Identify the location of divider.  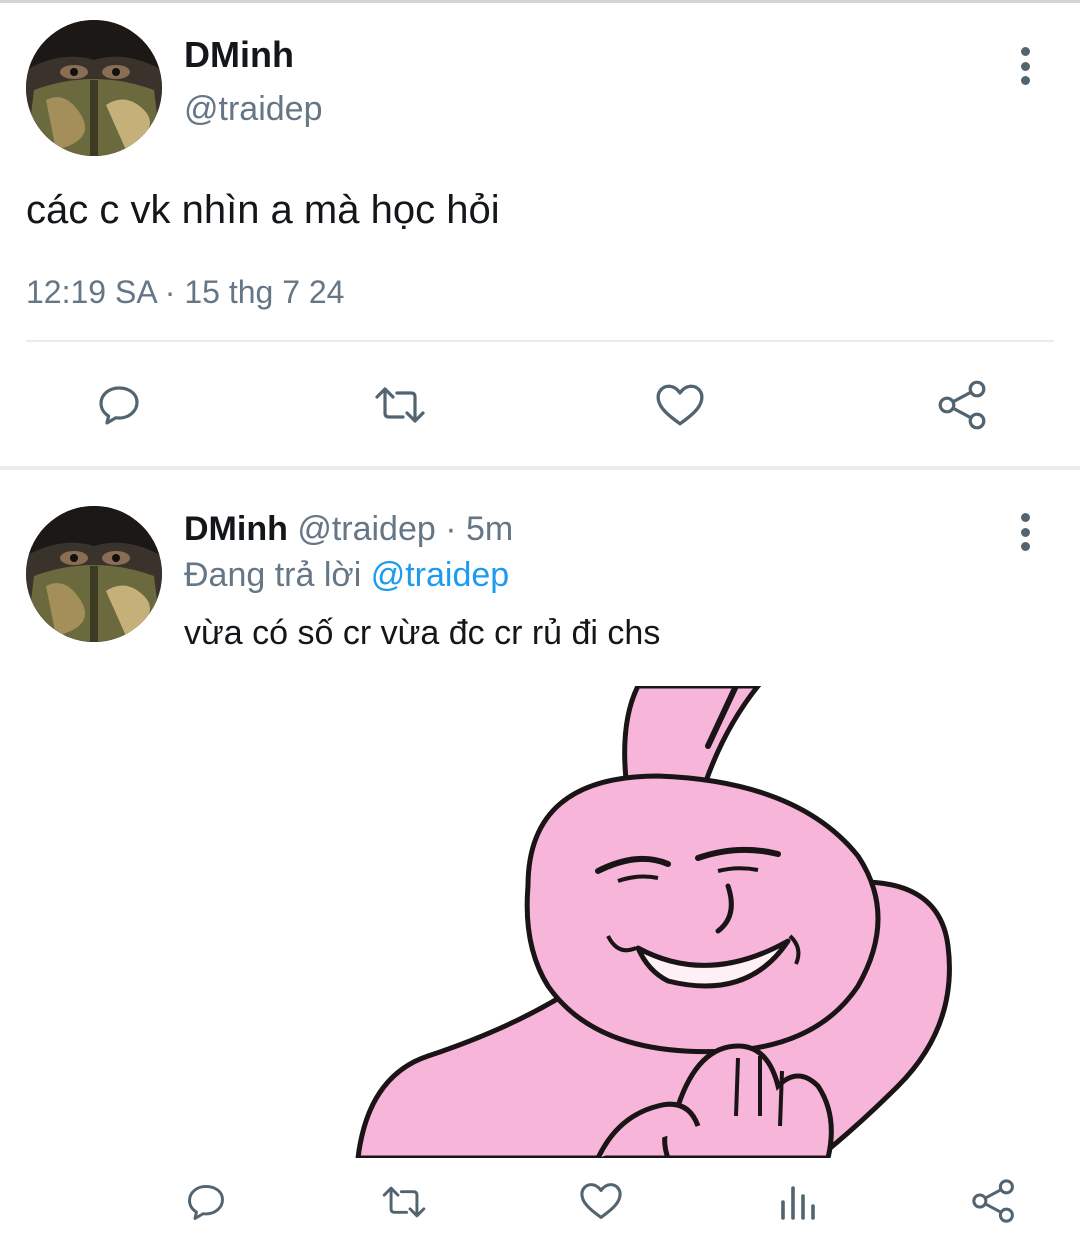
(540, 341).